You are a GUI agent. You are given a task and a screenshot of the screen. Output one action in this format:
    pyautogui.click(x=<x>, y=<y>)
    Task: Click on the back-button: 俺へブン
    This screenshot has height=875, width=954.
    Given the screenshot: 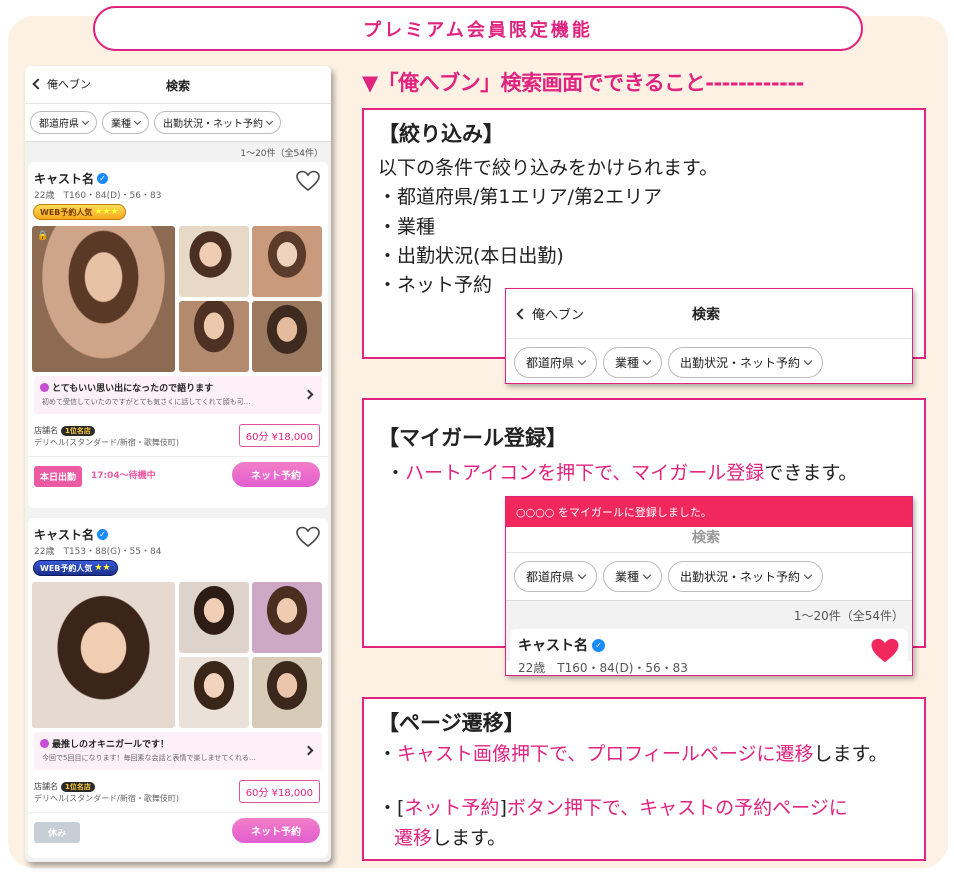 What is the action you would take?
    pyautogui.click(x=550, y=313)
    